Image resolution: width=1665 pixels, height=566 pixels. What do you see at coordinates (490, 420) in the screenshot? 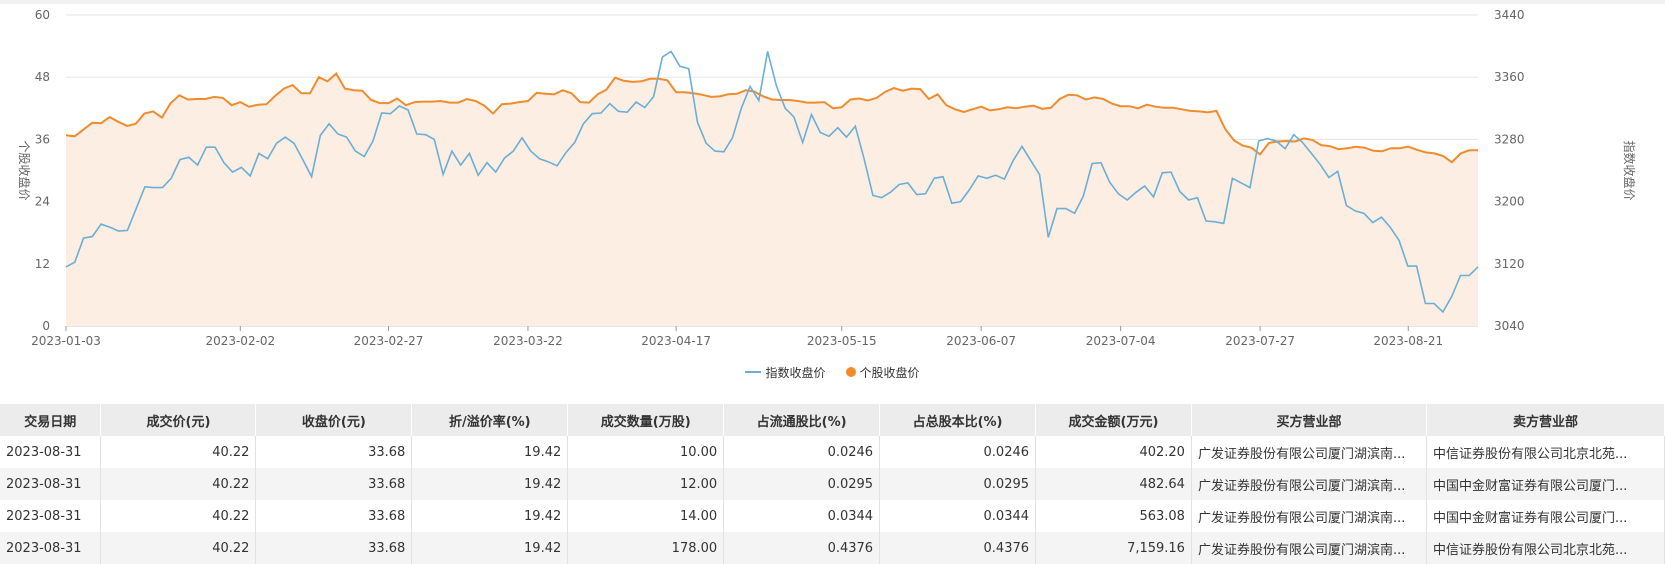
I see `header-premium-rate: 折/溢价率(%)` at bounding box center [490, 420].